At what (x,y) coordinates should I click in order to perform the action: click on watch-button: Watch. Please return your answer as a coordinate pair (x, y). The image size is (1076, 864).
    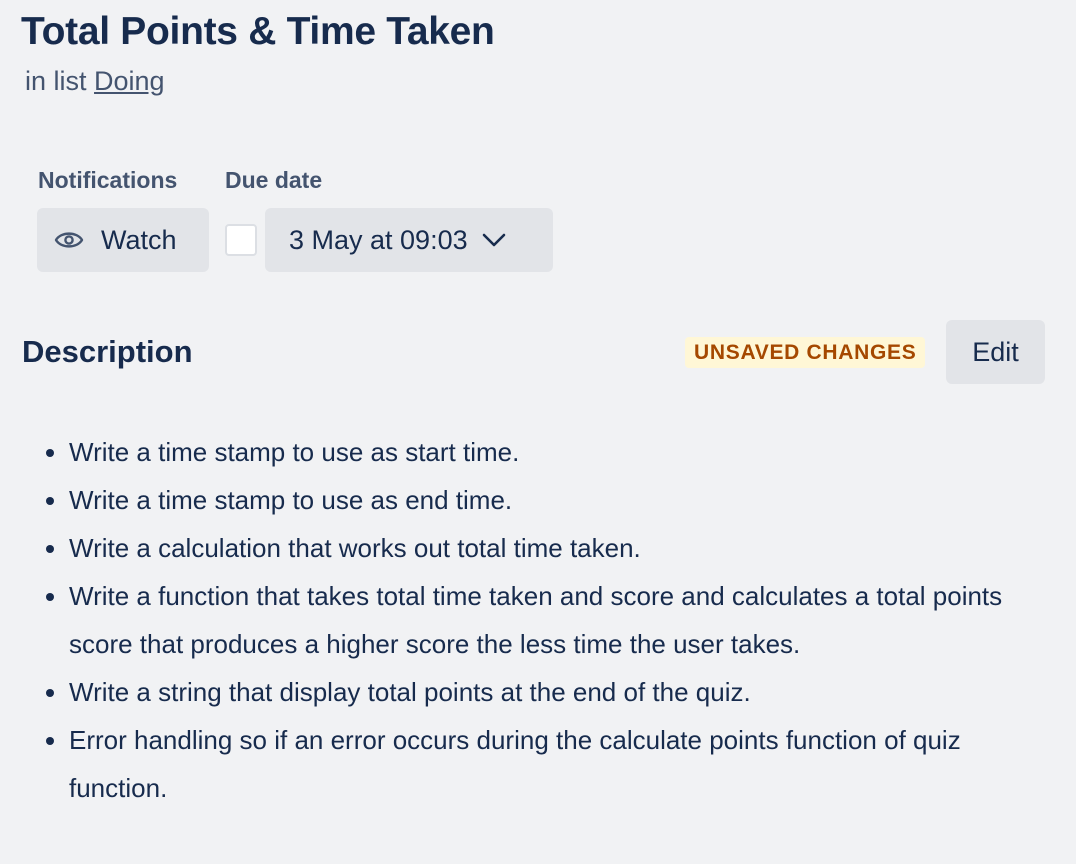
    Looking at the image, I should click on (123, 240).